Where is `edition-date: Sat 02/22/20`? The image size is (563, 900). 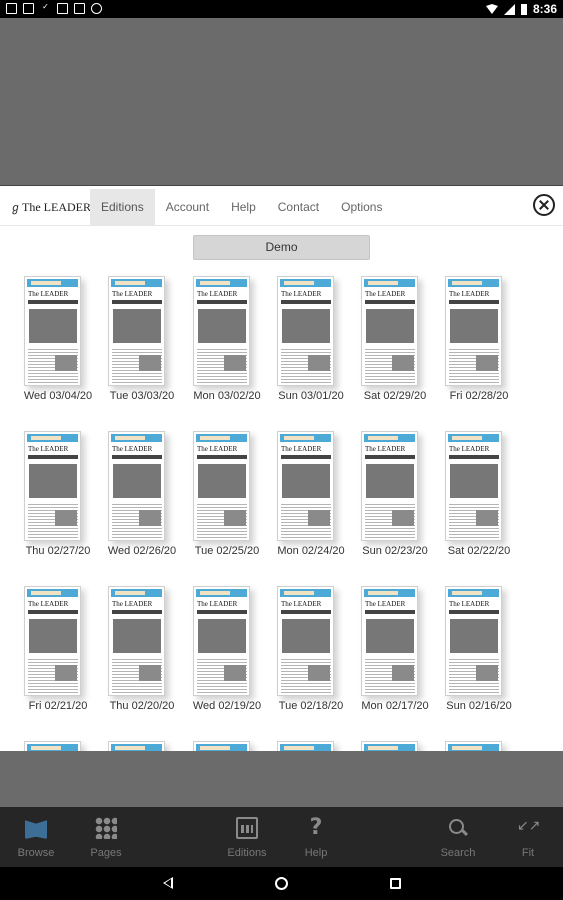
edition-date: Sat 02/22/20 is located at coordinates (479, 551).